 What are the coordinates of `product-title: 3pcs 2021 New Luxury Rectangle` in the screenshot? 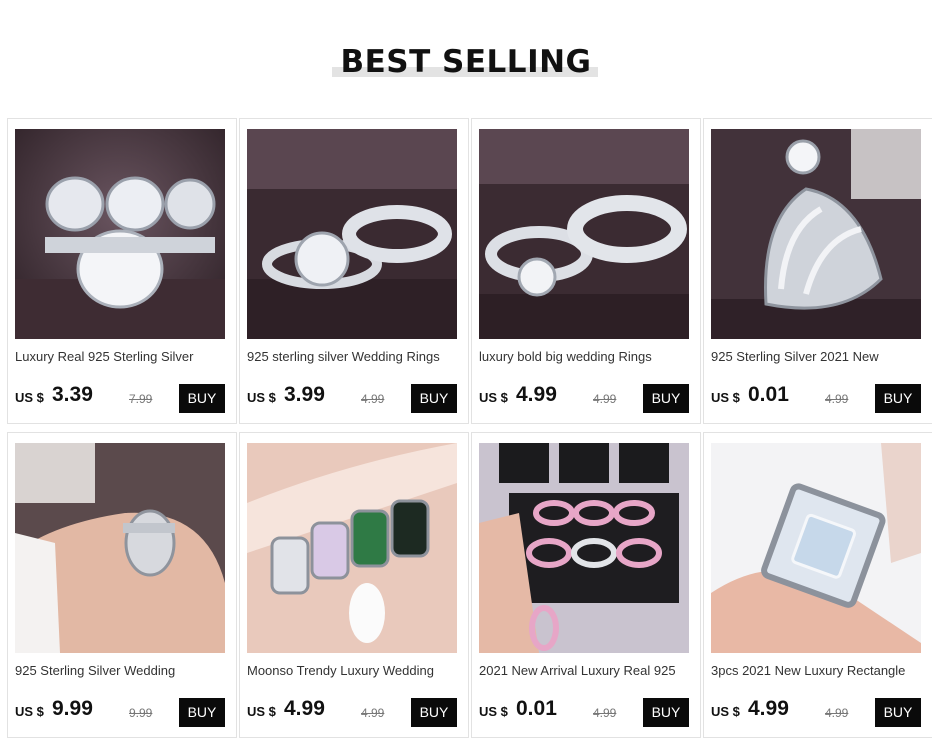 It's located at (818, 670).